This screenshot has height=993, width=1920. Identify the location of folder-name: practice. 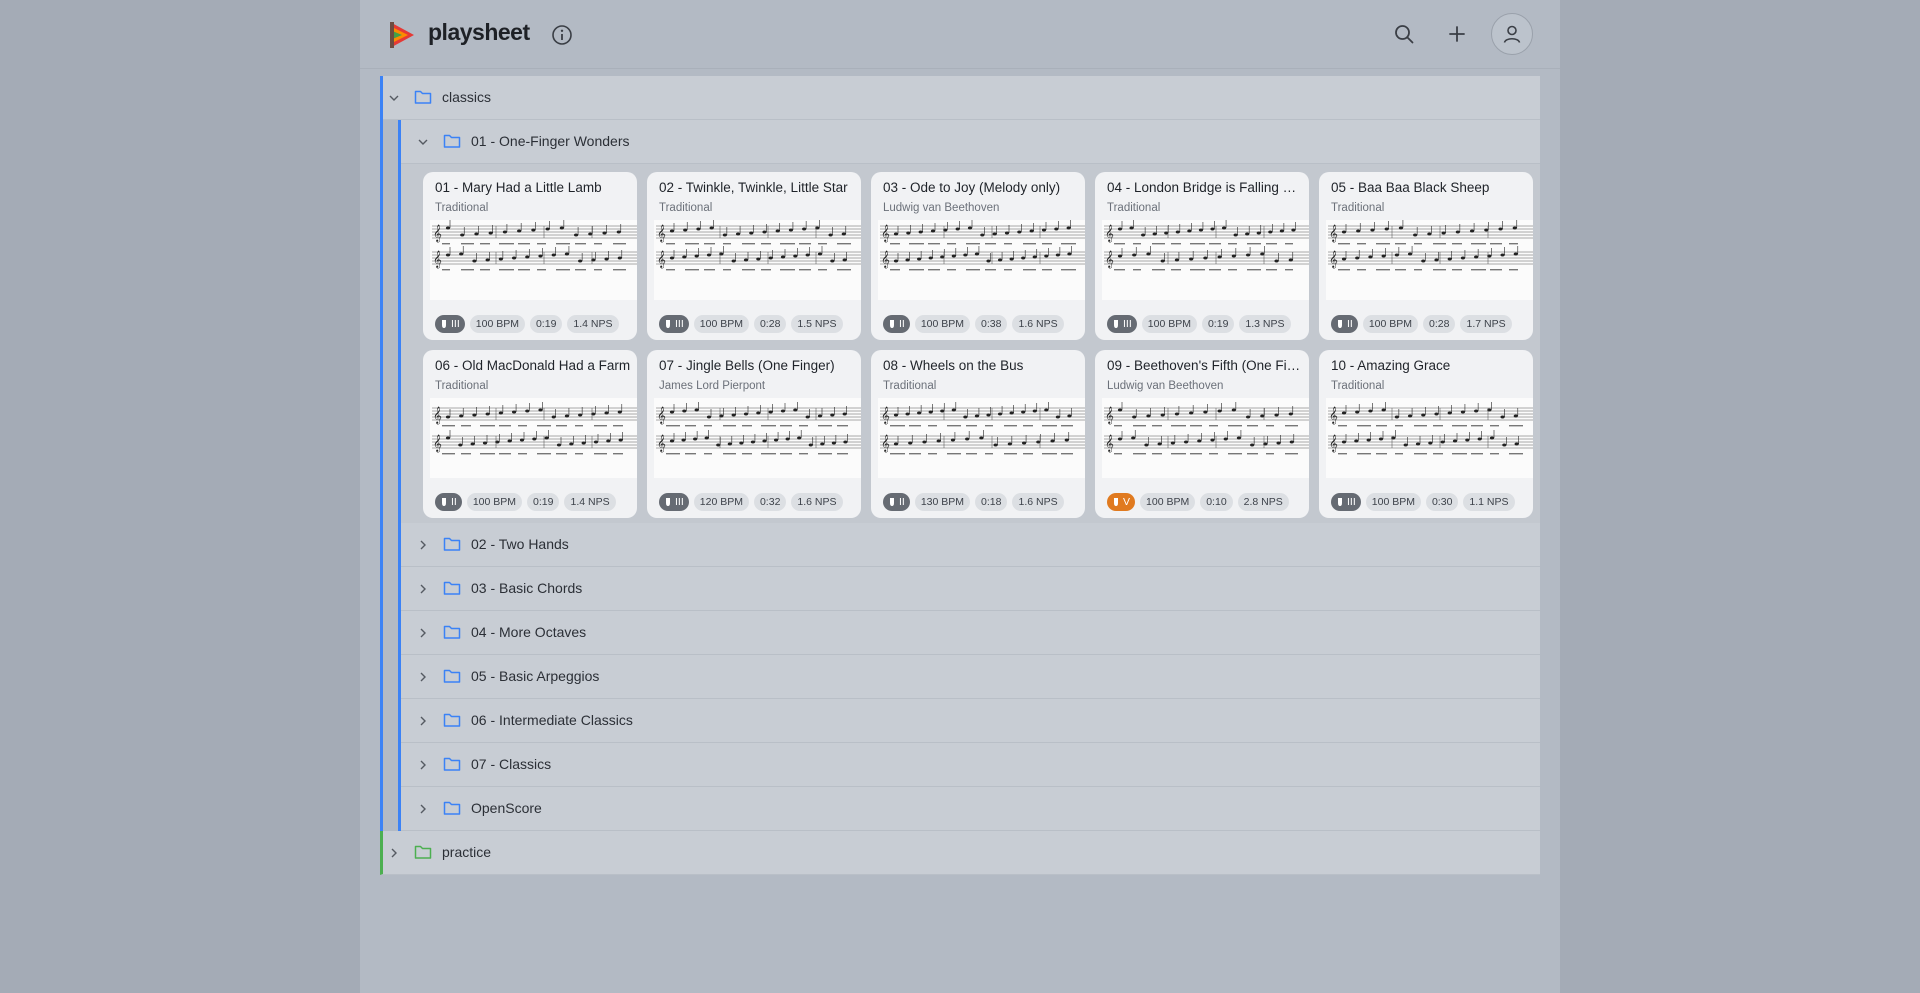
(467, 852).